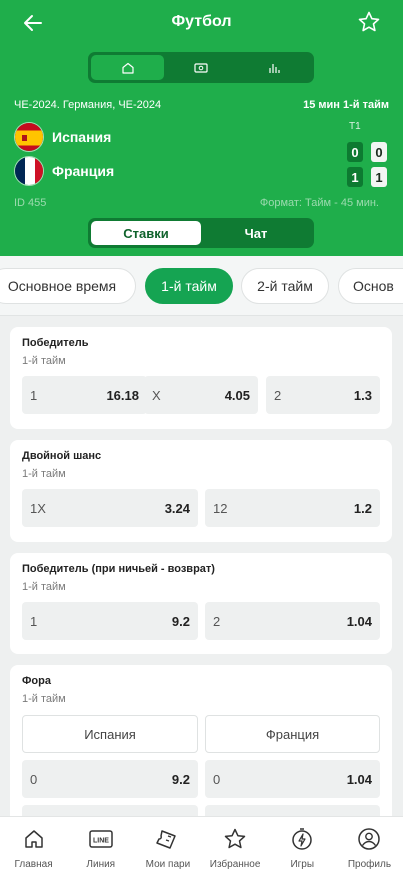 Image resolution: width=403 pixels, height=878 pixels. I want to click on page-title: Футбол, so click(201, 21).